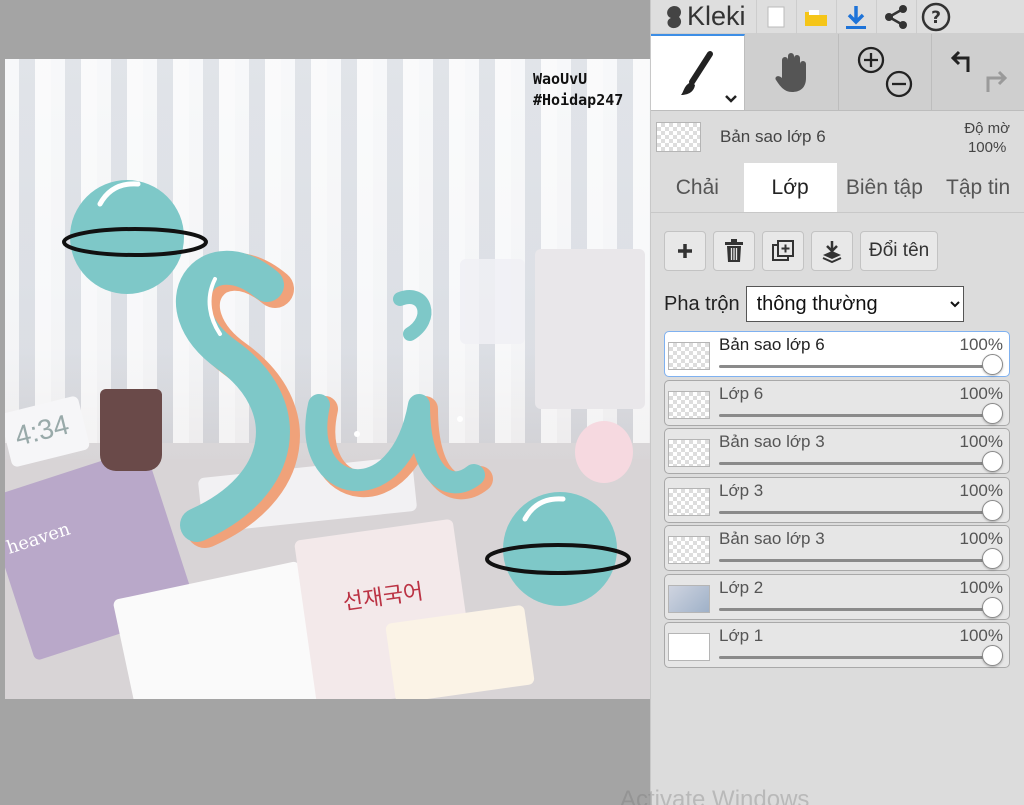 This screenshot has height=805, width=1024. I want to click on top-toolbar: Kleki ?, so click(837, 17).